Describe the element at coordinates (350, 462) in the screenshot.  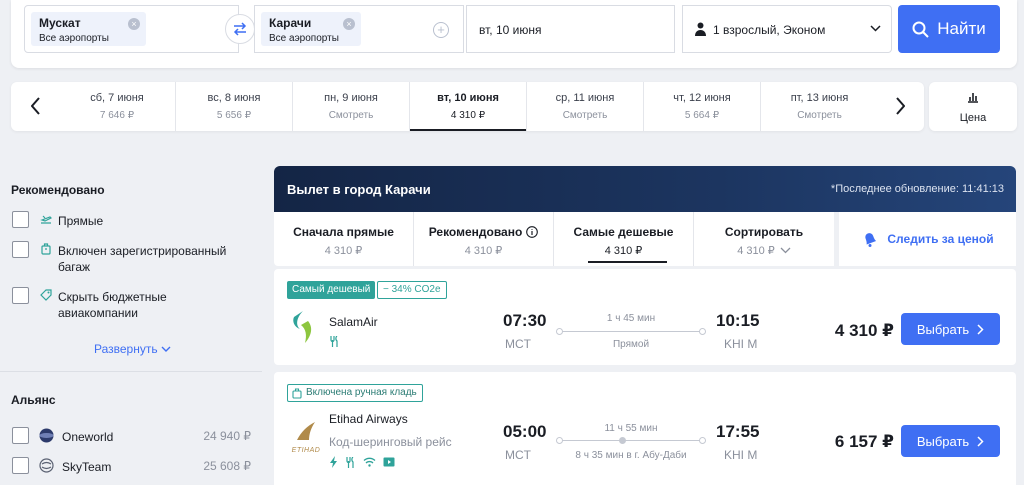
I see `meal-icon` at that location.